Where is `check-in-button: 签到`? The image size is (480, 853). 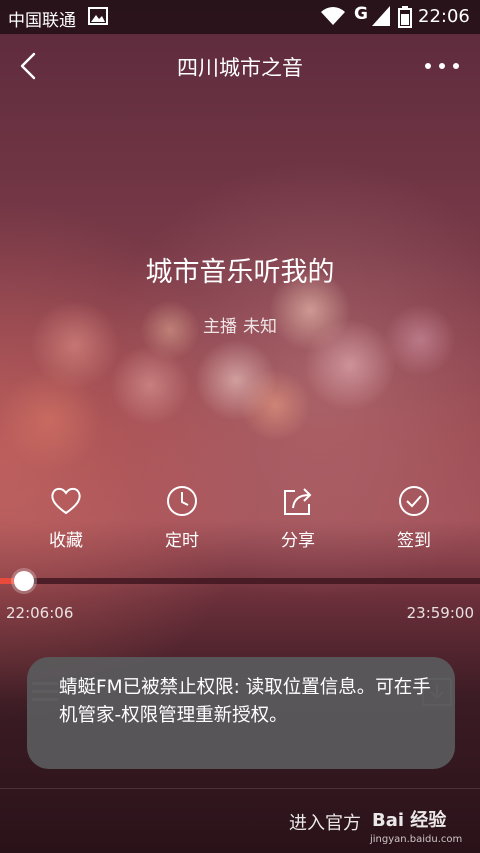 check-in-button: 签到 is located at coordinates (414, 517).